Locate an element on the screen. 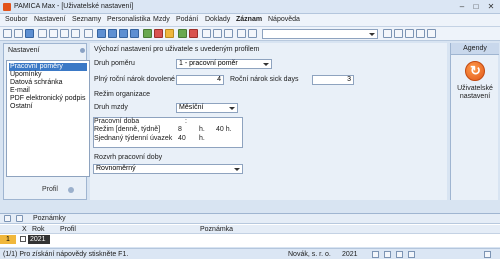 The height and width of the screenshot is (259, 500). sjednany-uvazek-value: 40 is located at coordinates (182, 138).